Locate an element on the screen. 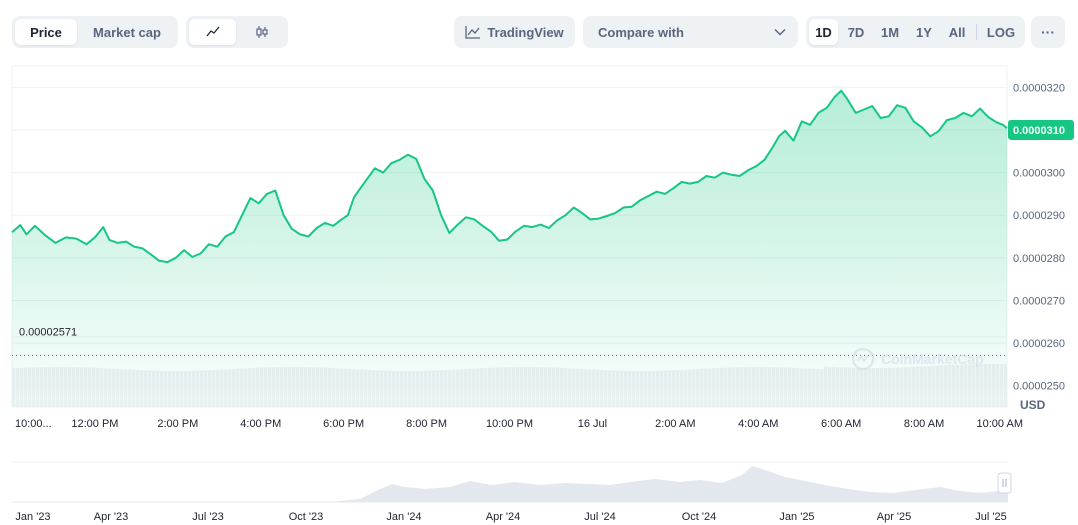 The width and height of the screenshot is (1078, 525). navigator-x-tick-label: Apr '24 is located at coordinates (503, 517).